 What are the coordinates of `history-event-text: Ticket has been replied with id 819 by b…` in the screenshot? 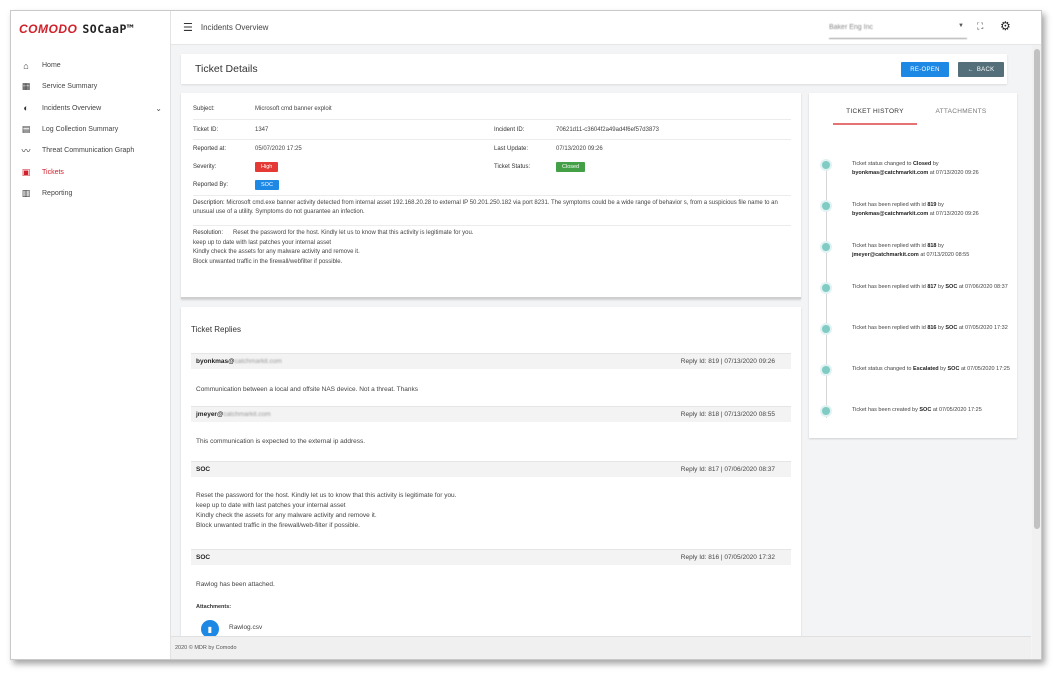 It's located at (915, 209).